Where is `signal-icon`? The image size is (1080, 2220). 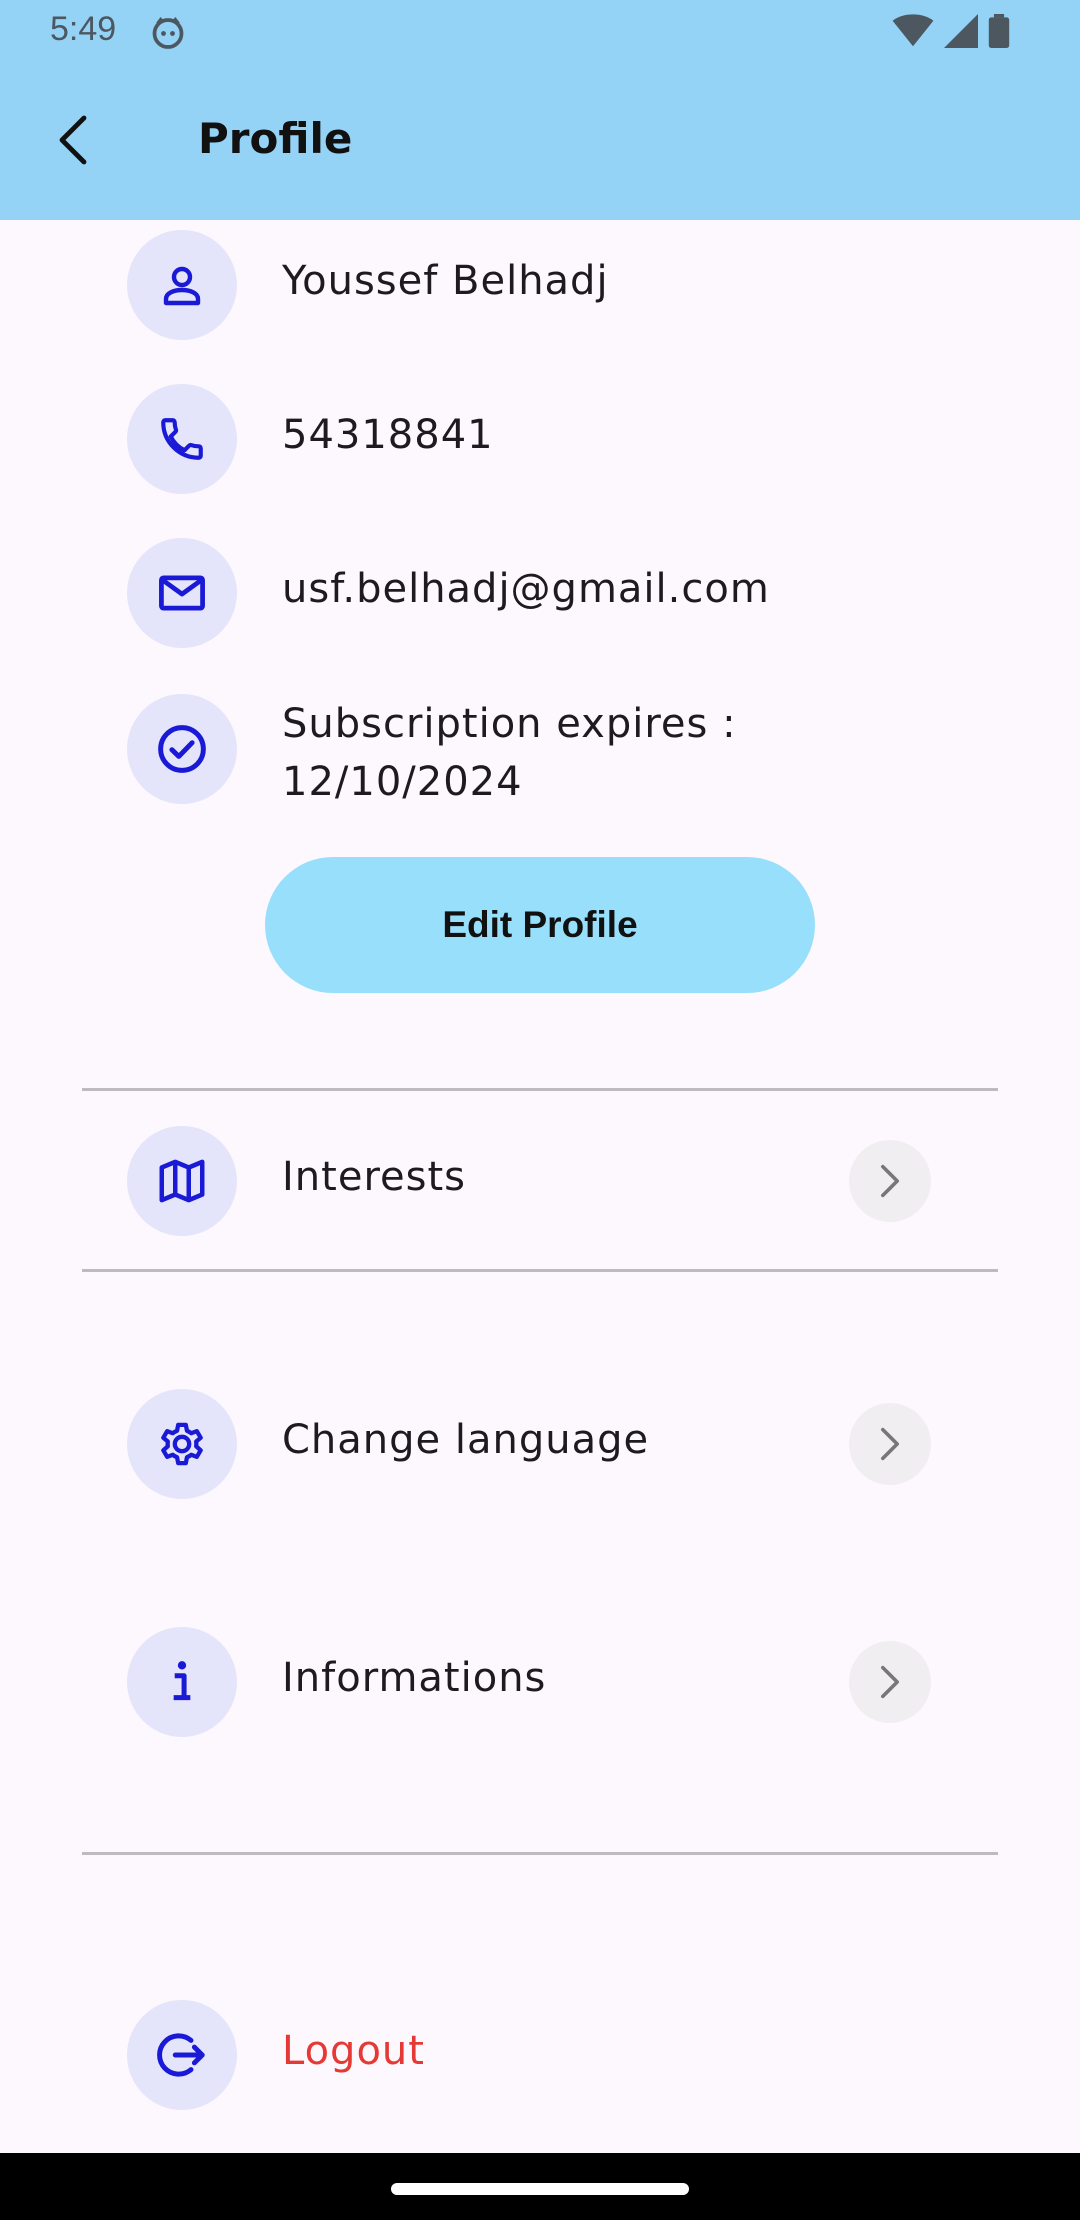
signal-icon is located at coordinates (961, 31).